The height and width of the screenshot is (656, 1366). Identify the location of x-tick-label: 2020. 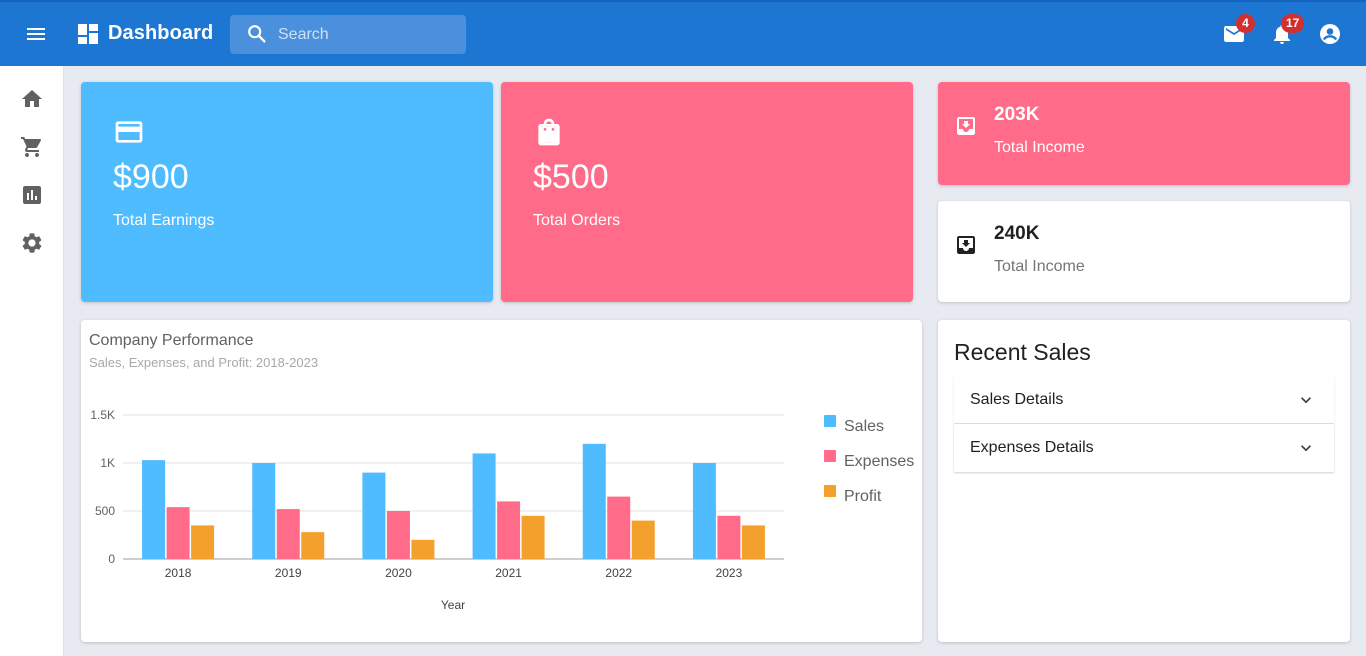
(398, 573).